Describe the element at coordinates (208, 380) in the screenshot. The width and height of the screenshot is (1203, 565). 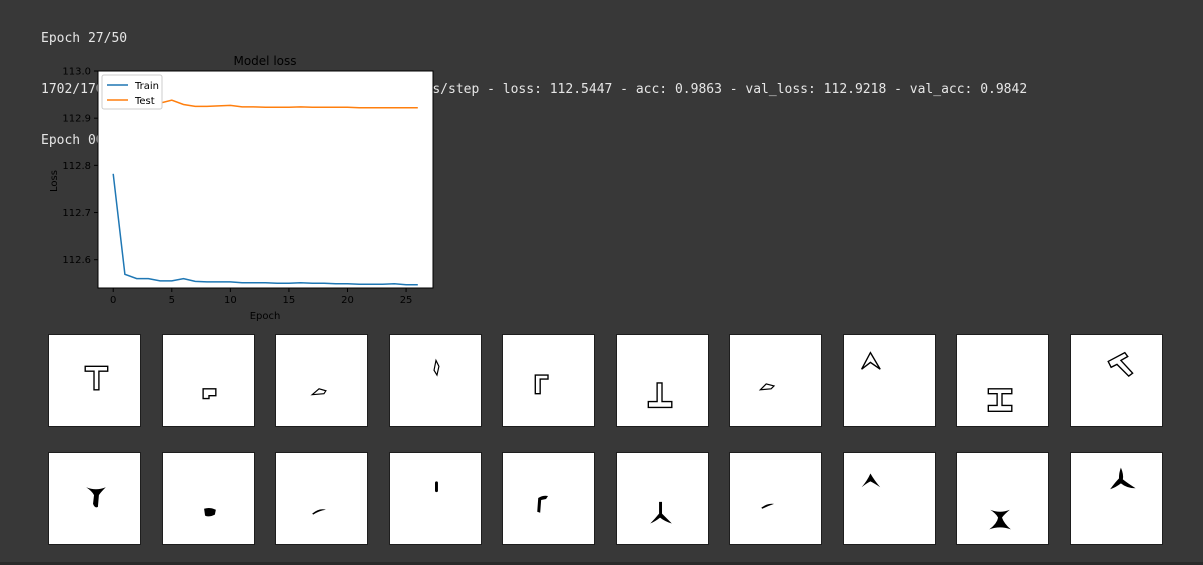
I see `thumbnail-small-square-outline` at that location.